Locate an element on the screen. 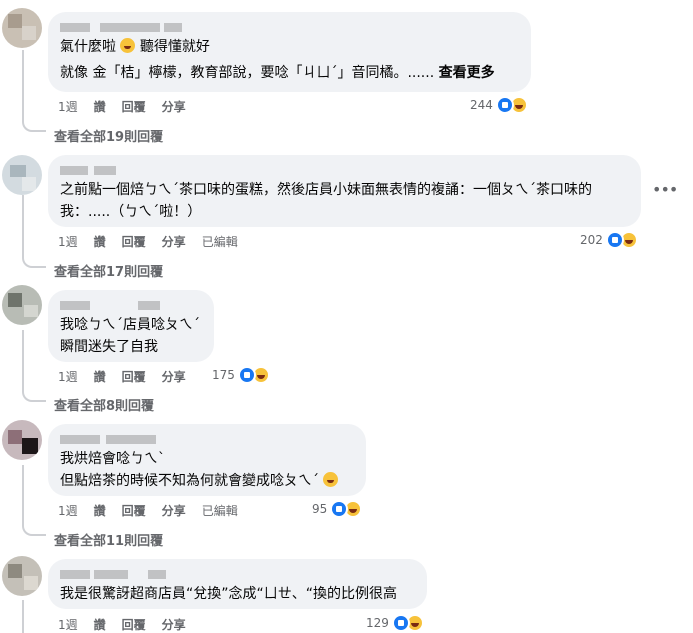 Image resolution: width=693 pixels, height=633 pixels. comment-text: 我烘焙會唸ㄅㄟˋ is located at coordinates (112, 459).